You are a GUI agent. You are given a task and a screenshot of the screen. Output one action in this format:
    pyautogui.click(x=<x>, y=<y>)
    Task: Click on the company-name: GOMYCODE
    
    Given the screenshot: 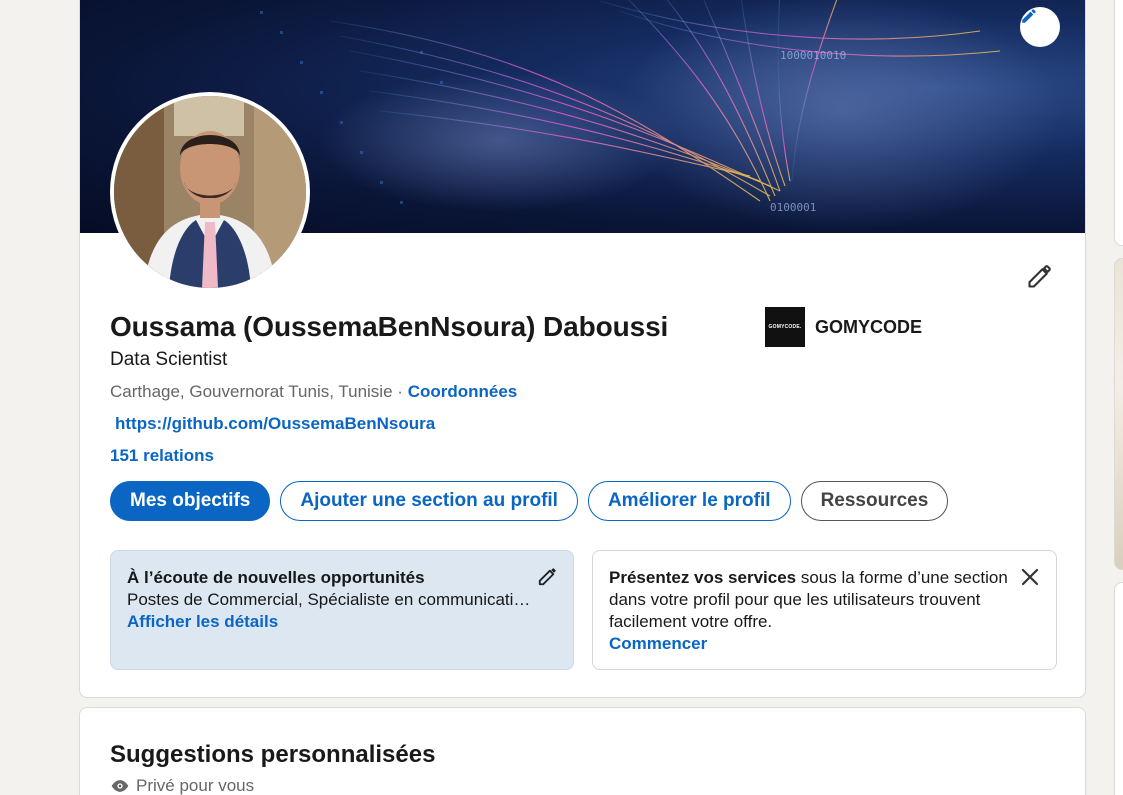 What is the action you would take?
    pyautogui.click(x=869, y=326)
    